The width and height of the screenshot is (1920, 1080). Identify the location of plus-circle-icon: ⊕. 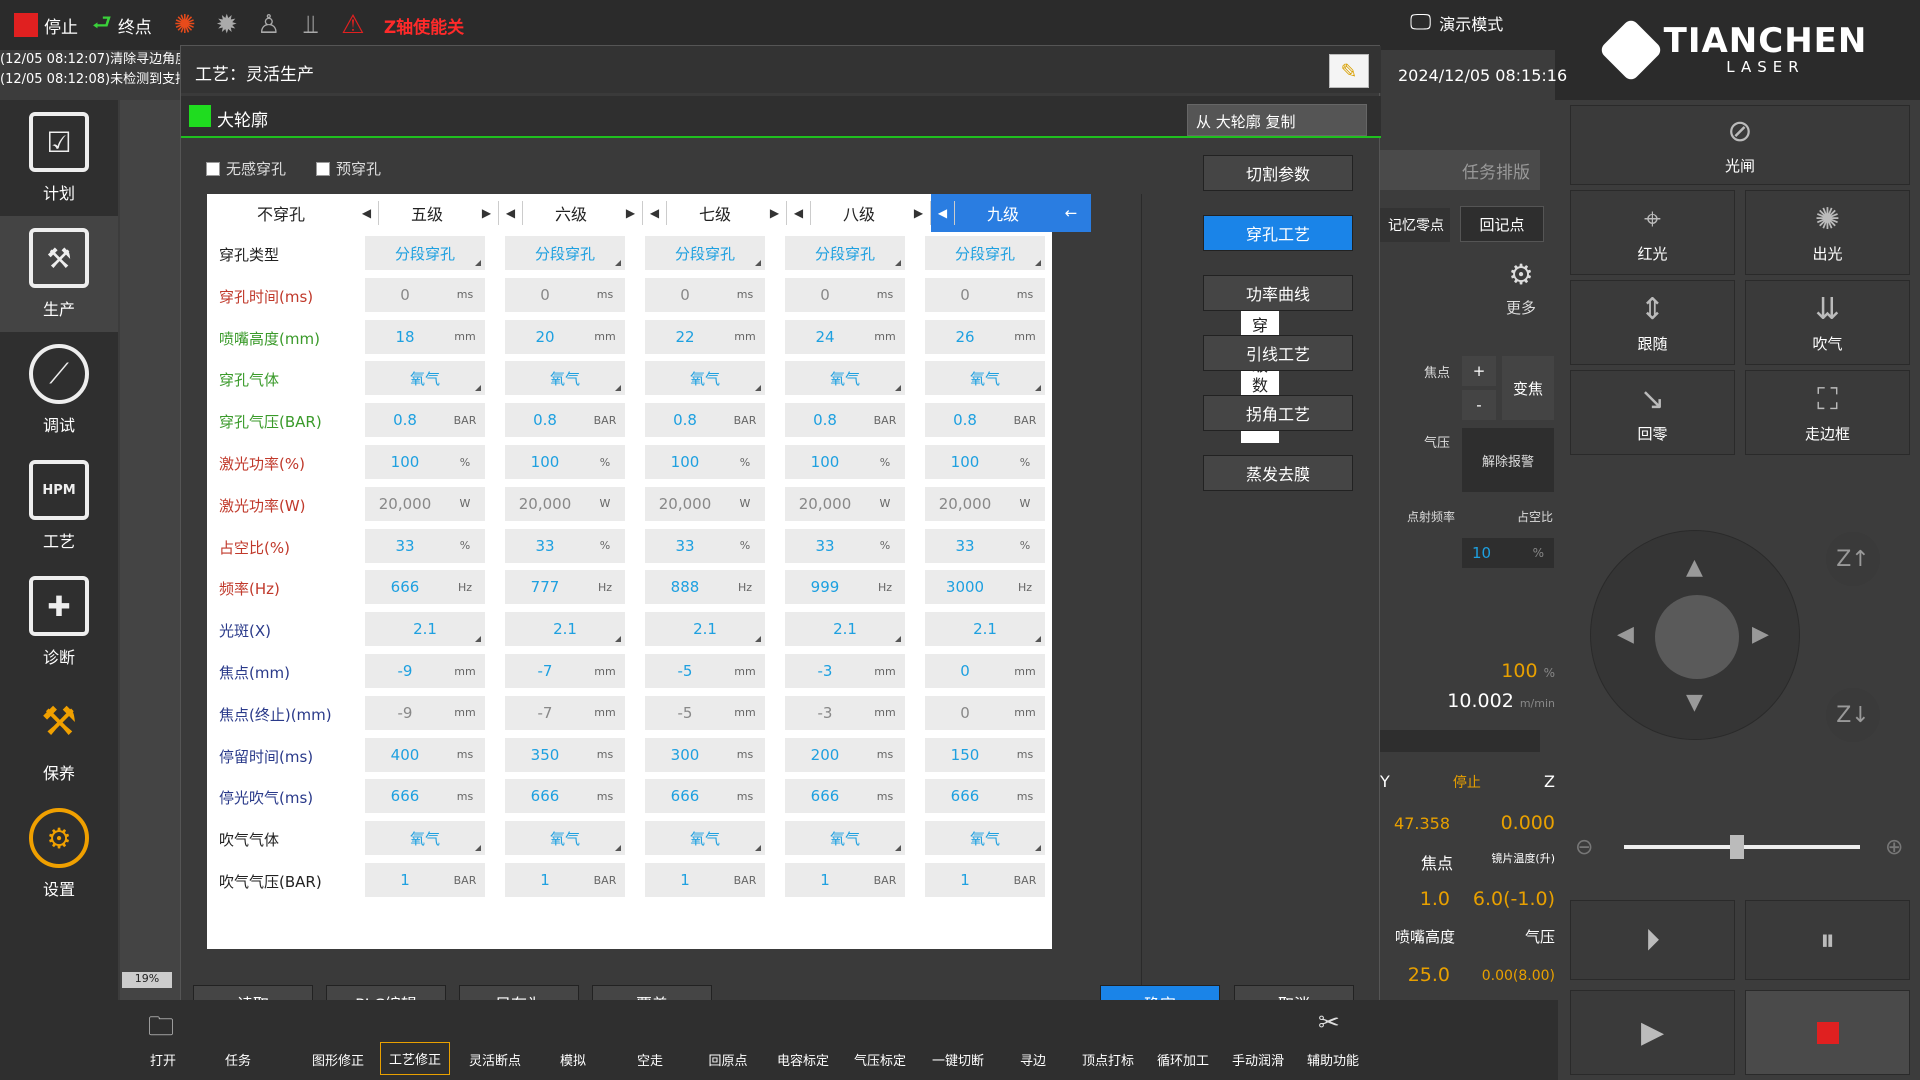
(1894, 847).